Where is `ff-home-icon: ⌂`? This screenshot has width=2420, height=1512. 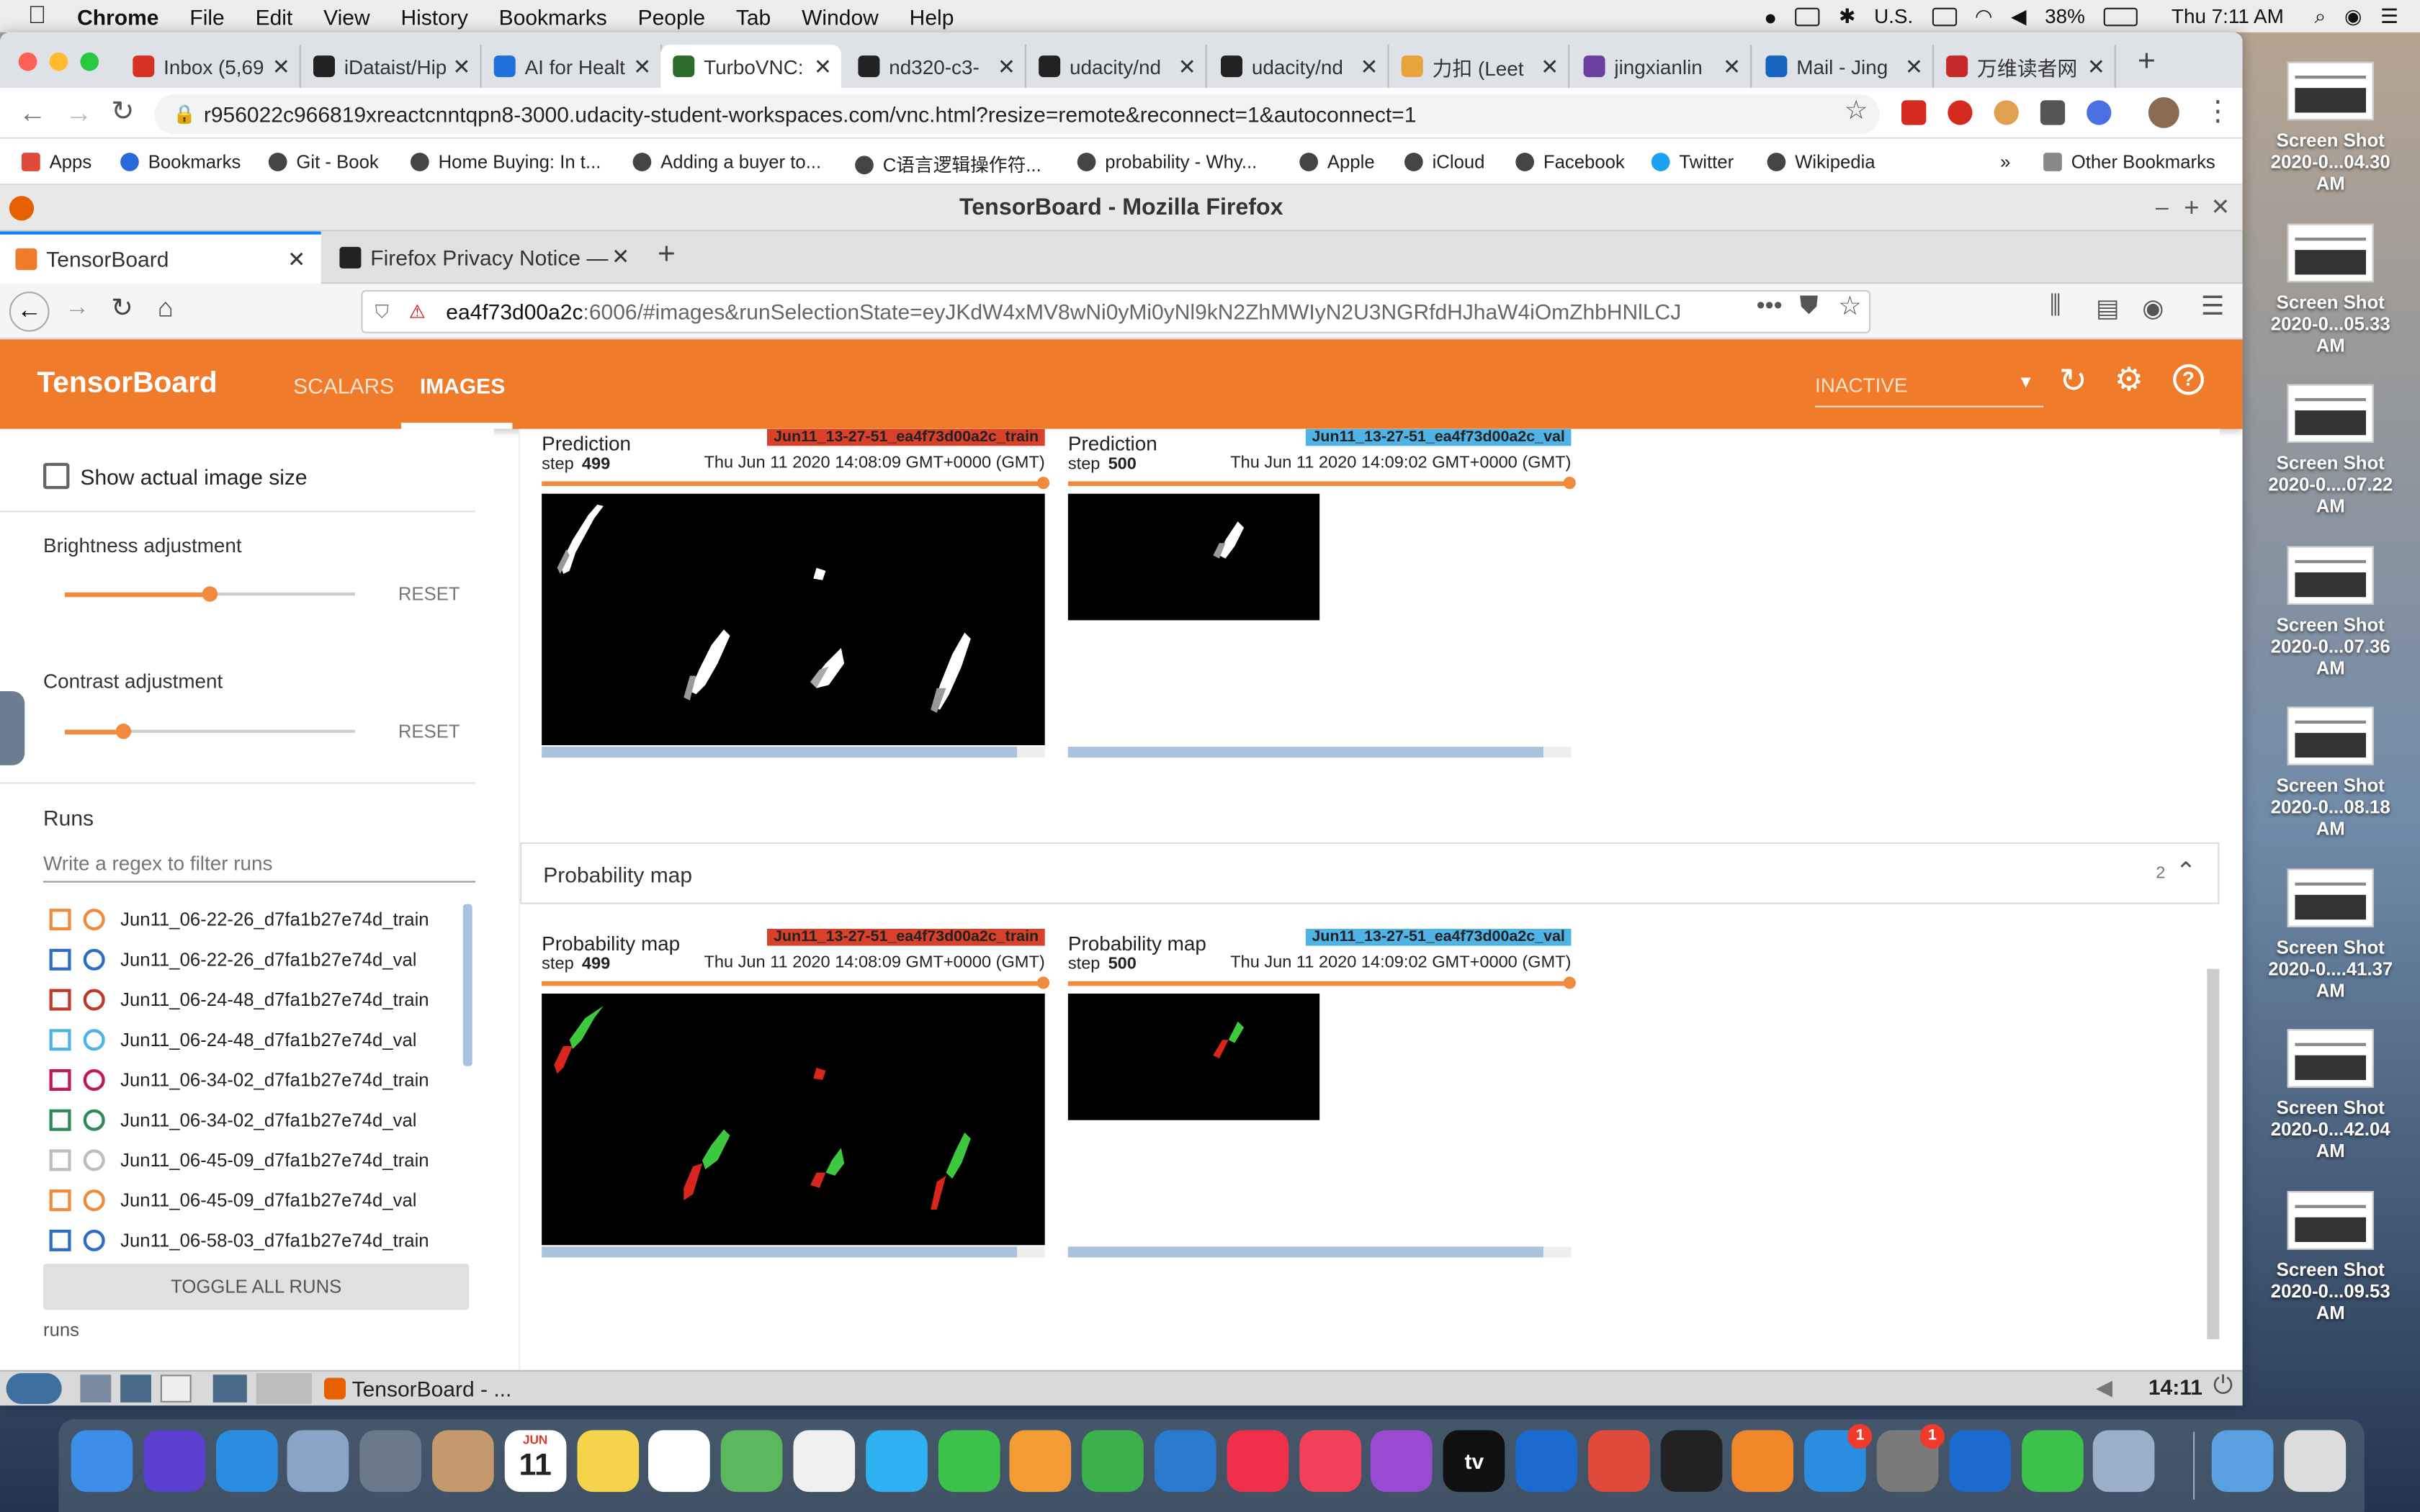 ff-home-icon: ⌂ is located at coordinates (166, 308).